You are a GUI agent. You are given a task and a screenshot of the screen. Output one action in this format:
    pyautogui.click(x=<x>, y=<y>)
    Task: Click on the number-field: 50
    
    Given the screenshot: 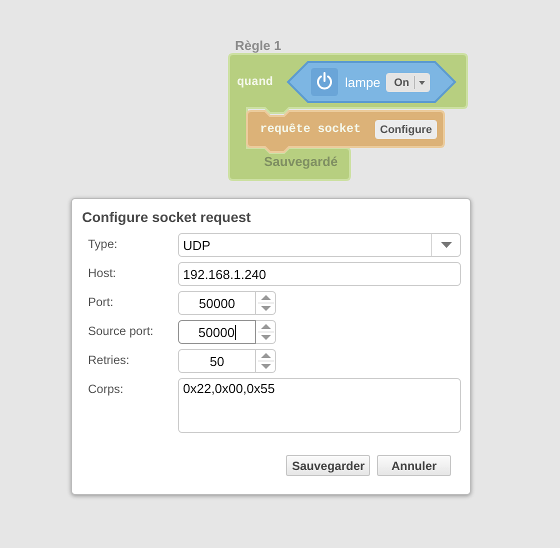 What is the action you would take?
    pyautogui.click(x=217, y=361)
    